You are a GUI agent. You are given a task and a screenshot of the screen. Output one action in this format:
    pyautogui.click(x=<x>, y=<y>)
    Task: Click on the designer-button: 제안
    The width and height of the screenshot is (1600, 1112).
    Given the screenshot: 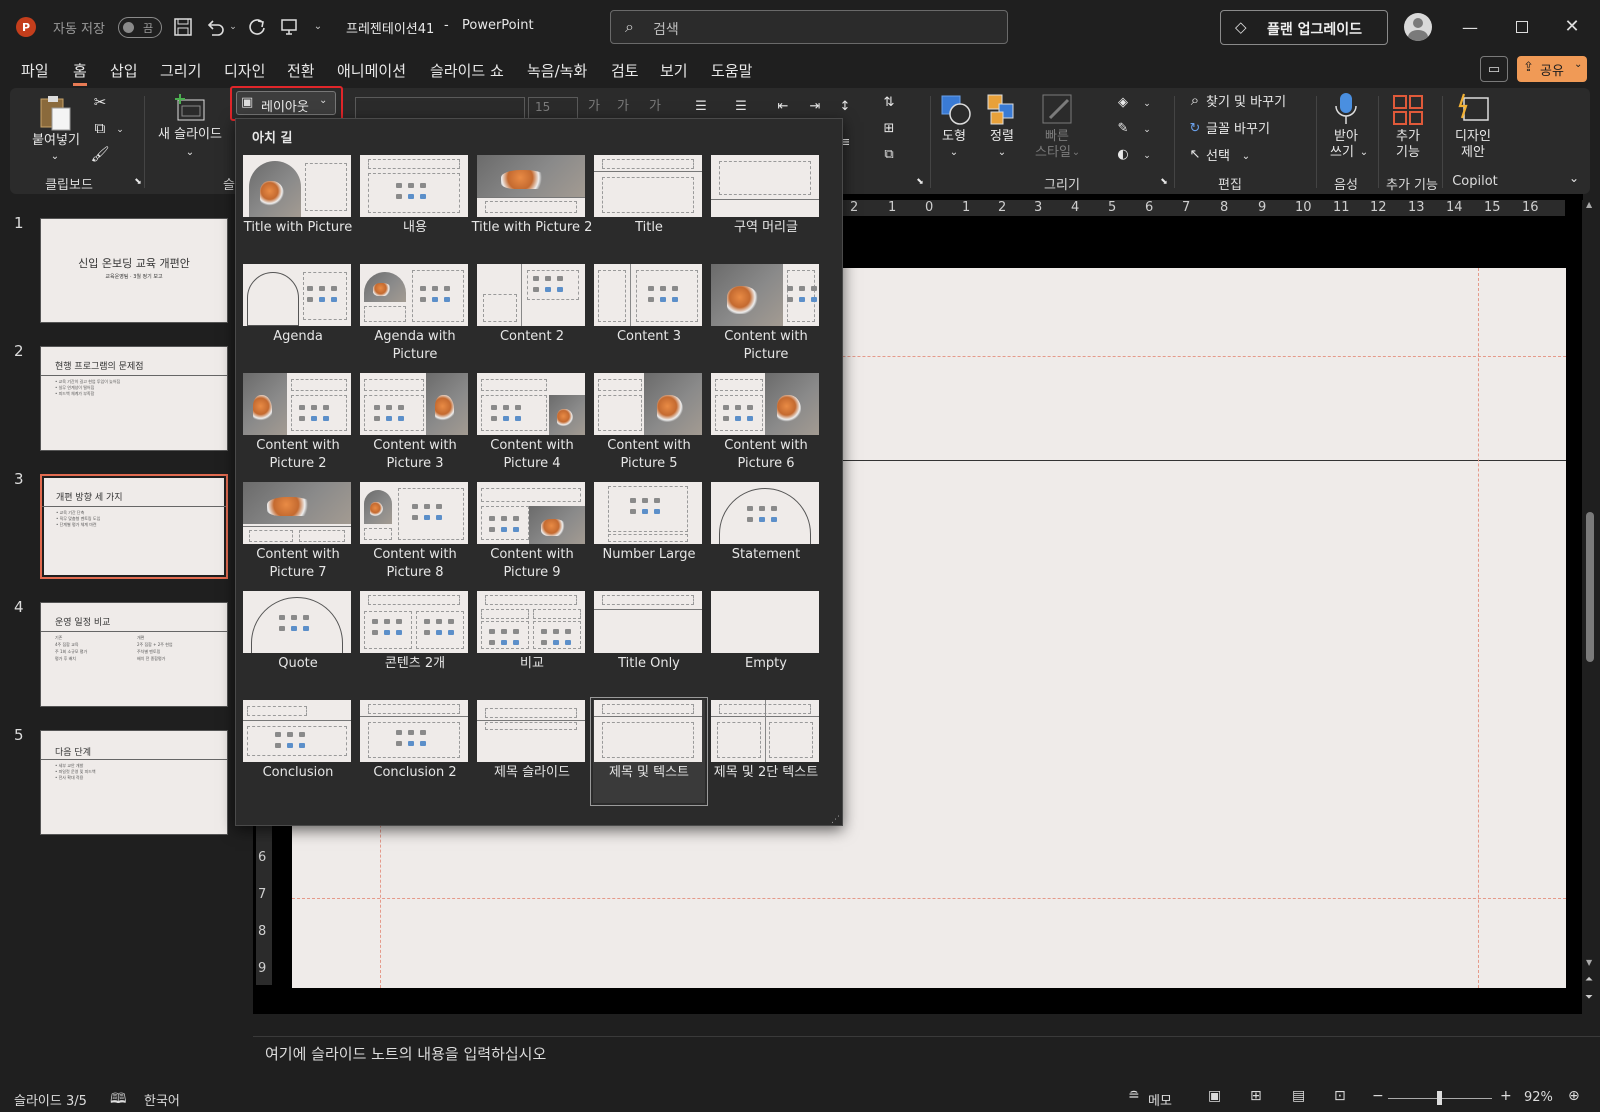 What is the action you would take?
    pyautogui.click(x=1473, y=152)
    